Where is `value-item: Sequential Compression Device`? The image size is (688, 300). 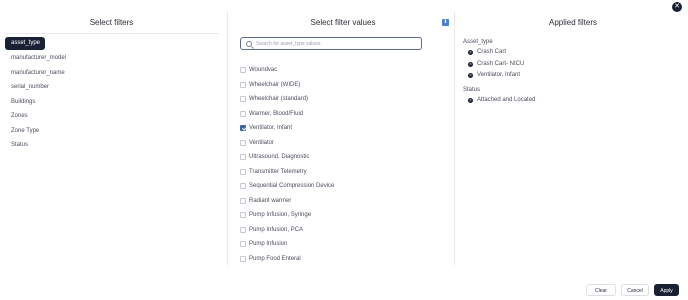
value-item: Sequential Compression Device is located at coordinates (343, 186).